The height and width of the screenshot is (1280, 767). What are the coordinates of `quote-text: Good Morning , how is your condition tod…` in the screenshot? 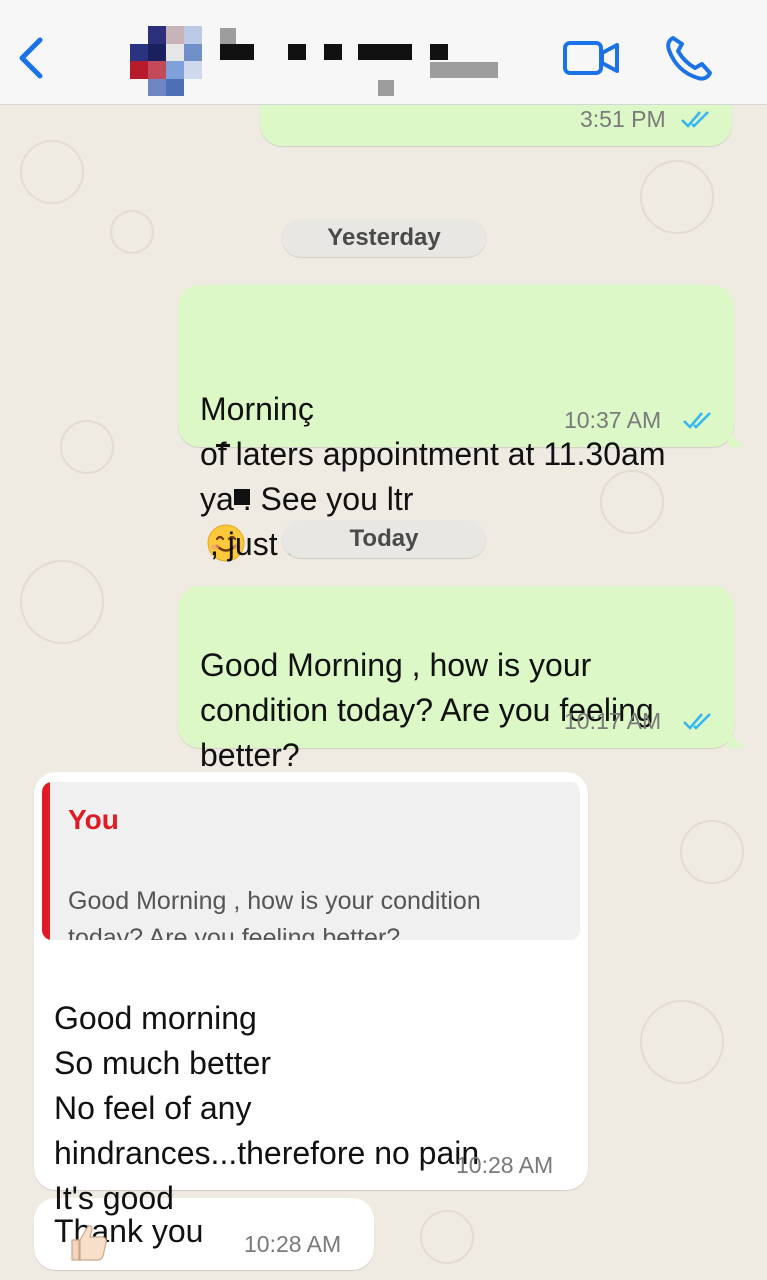 It's located at (318, 893).